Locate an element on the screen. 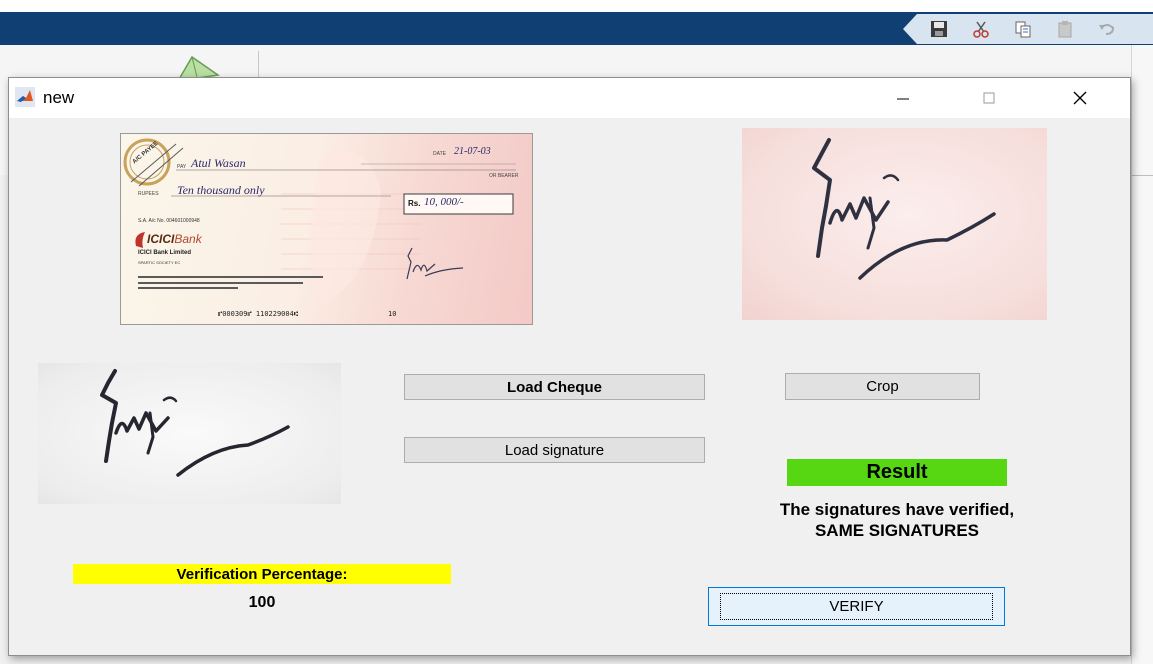 The height and width of the screenshot is (664, 1153). maximize-icon is located at coordinates (989, 98).